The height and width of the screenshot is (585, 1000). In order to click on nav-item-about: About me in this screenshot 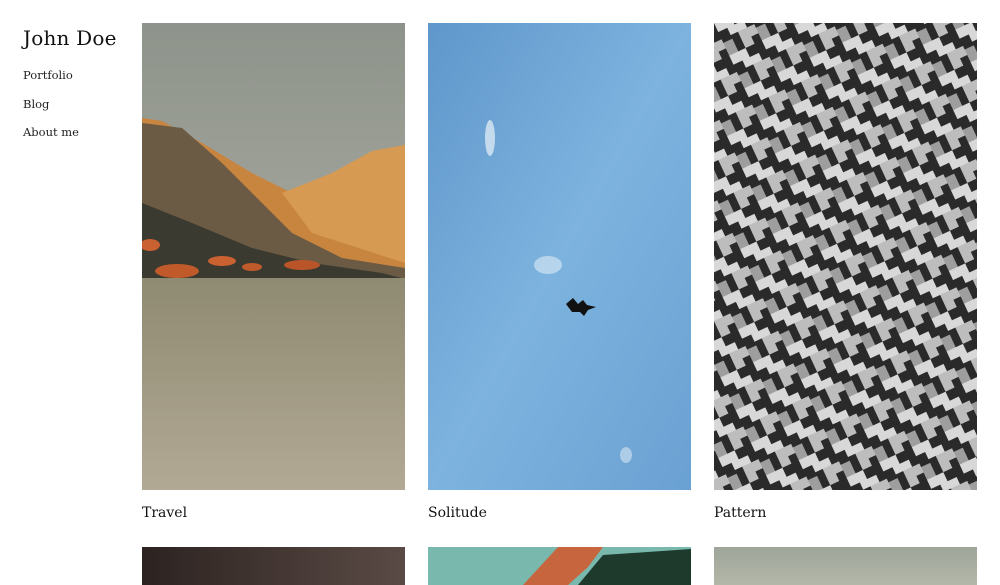, I will do `click(78, 139)`.